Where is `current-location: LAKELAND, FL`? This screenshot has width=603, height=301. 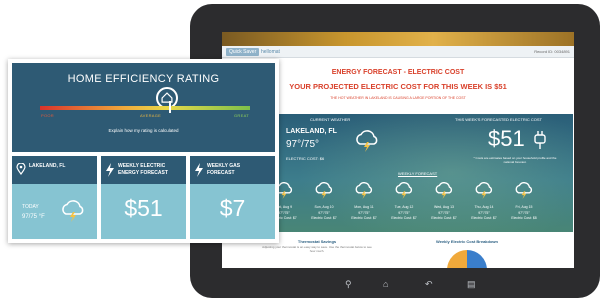 current-location: LAKELAND, FL is located at coordinates (311, 131).